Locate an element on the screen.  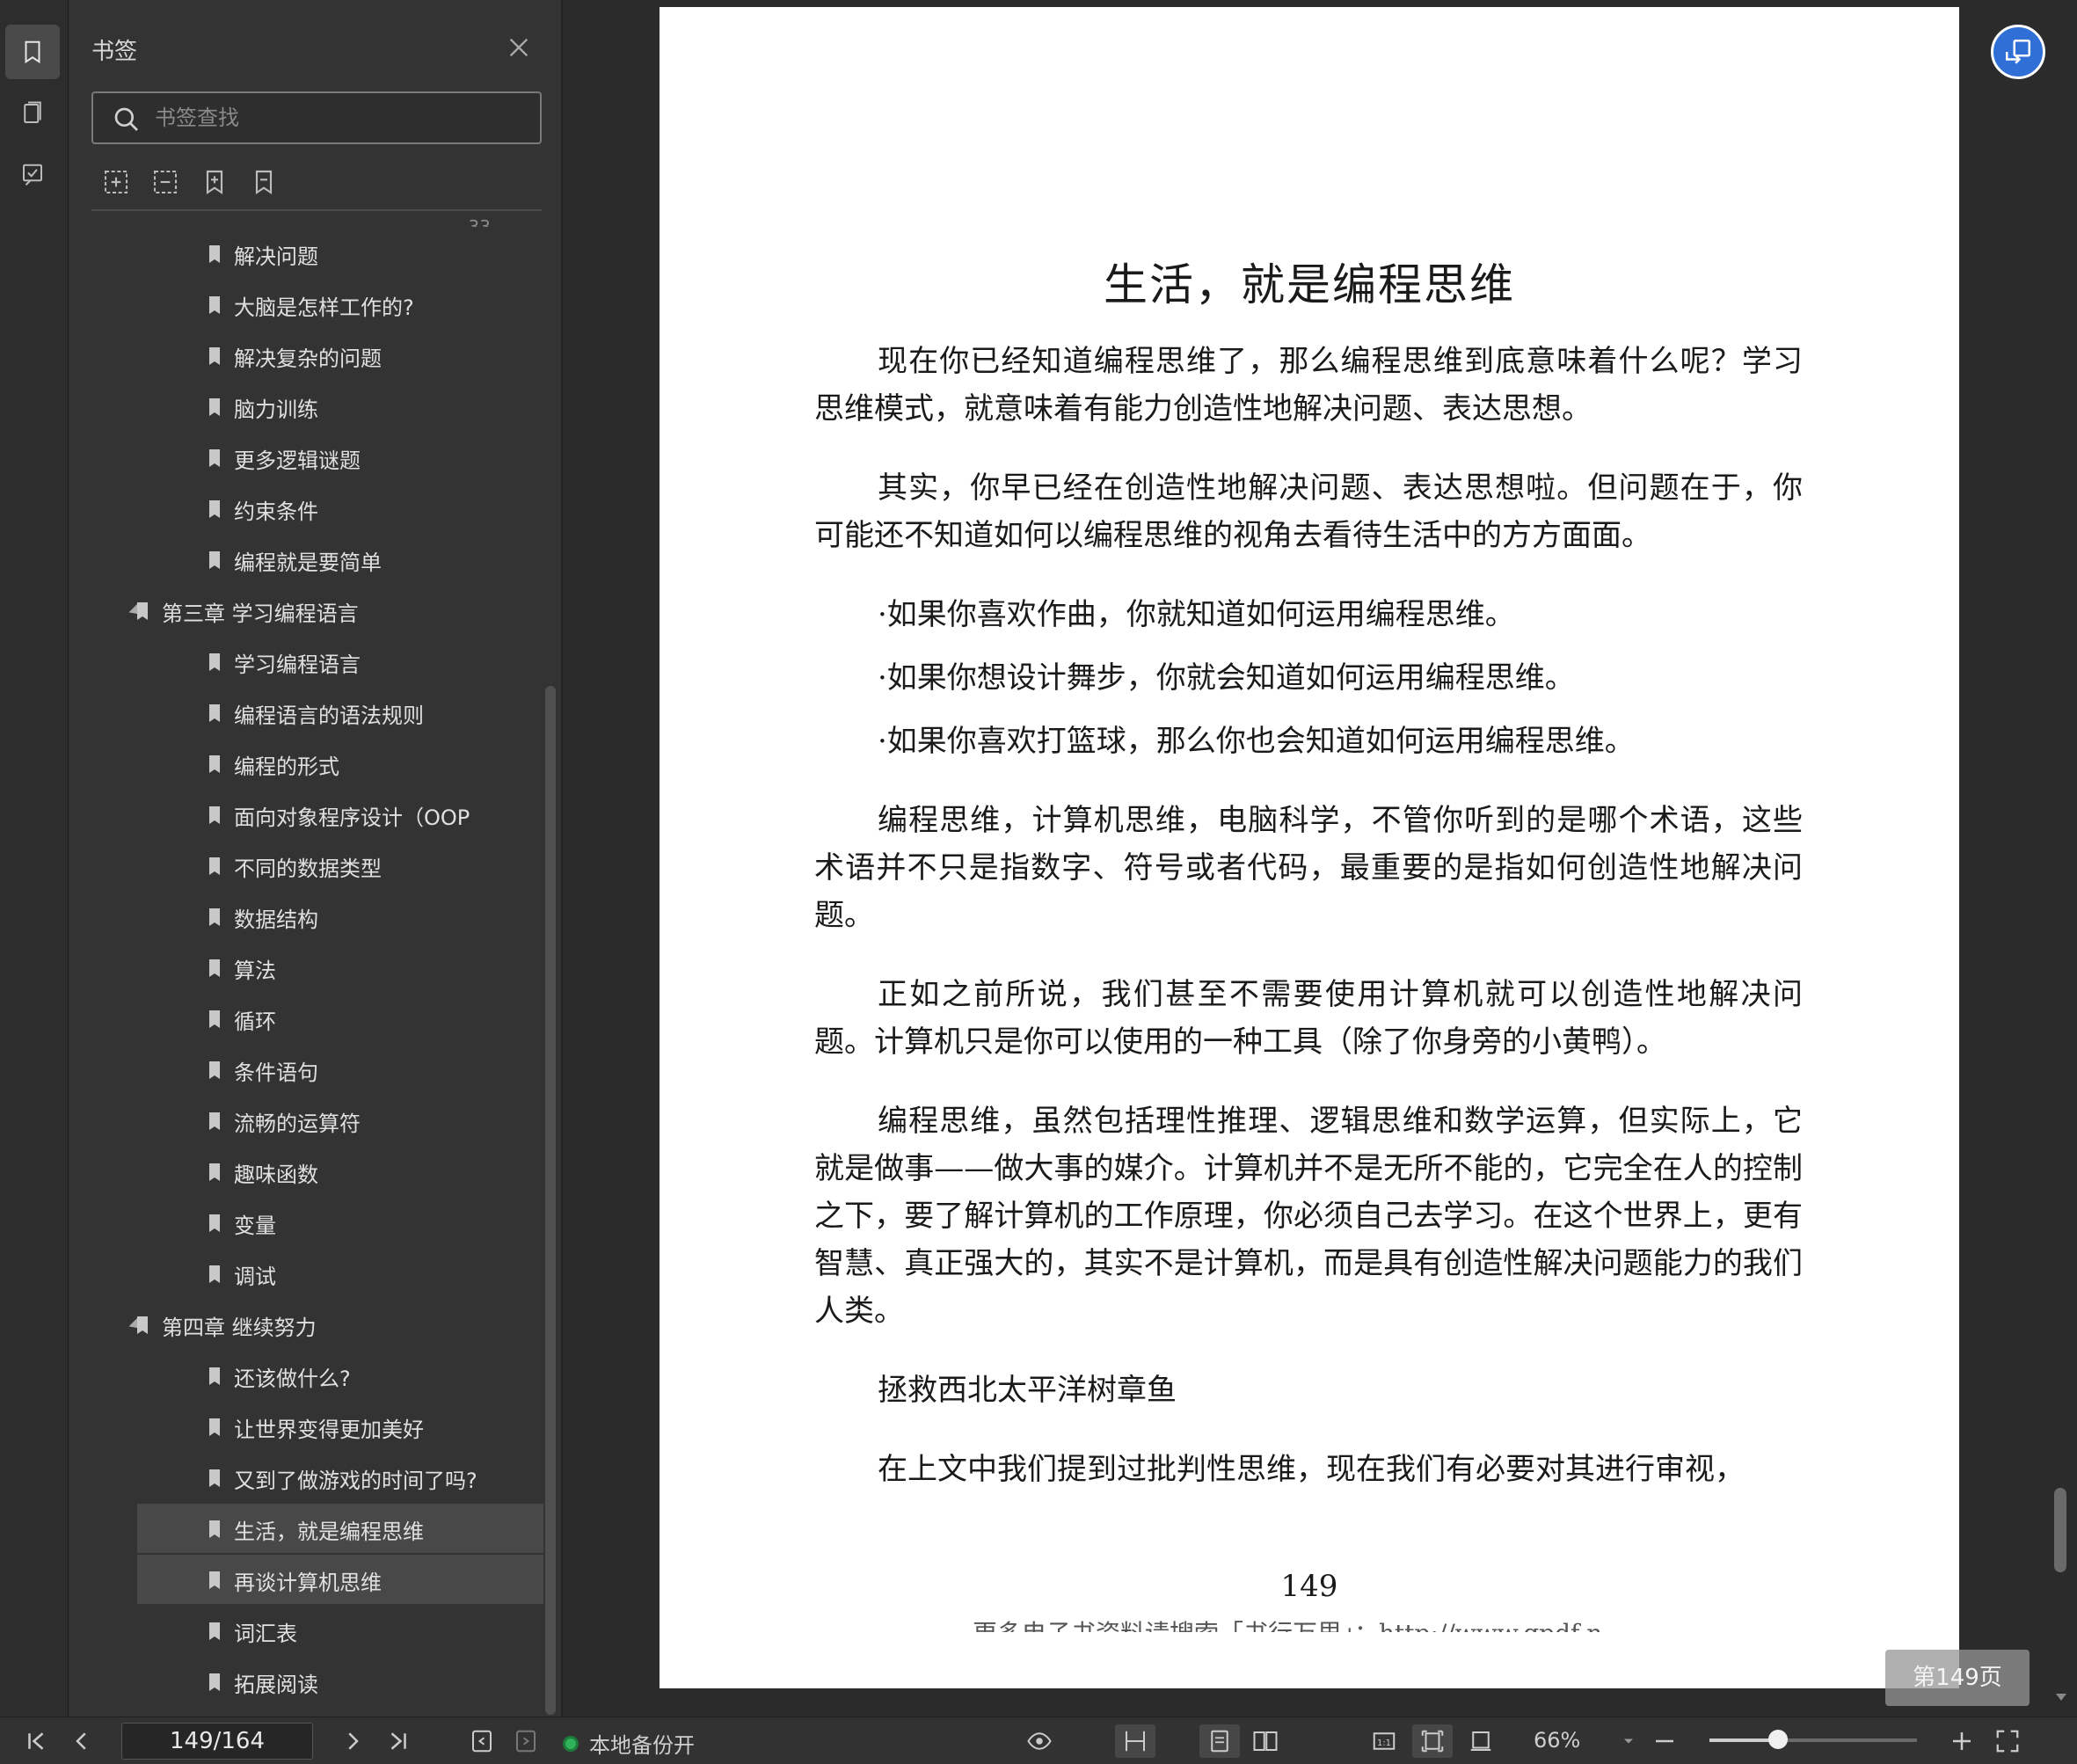
zoom-out-icon is located at coordinates (1665, 1741).